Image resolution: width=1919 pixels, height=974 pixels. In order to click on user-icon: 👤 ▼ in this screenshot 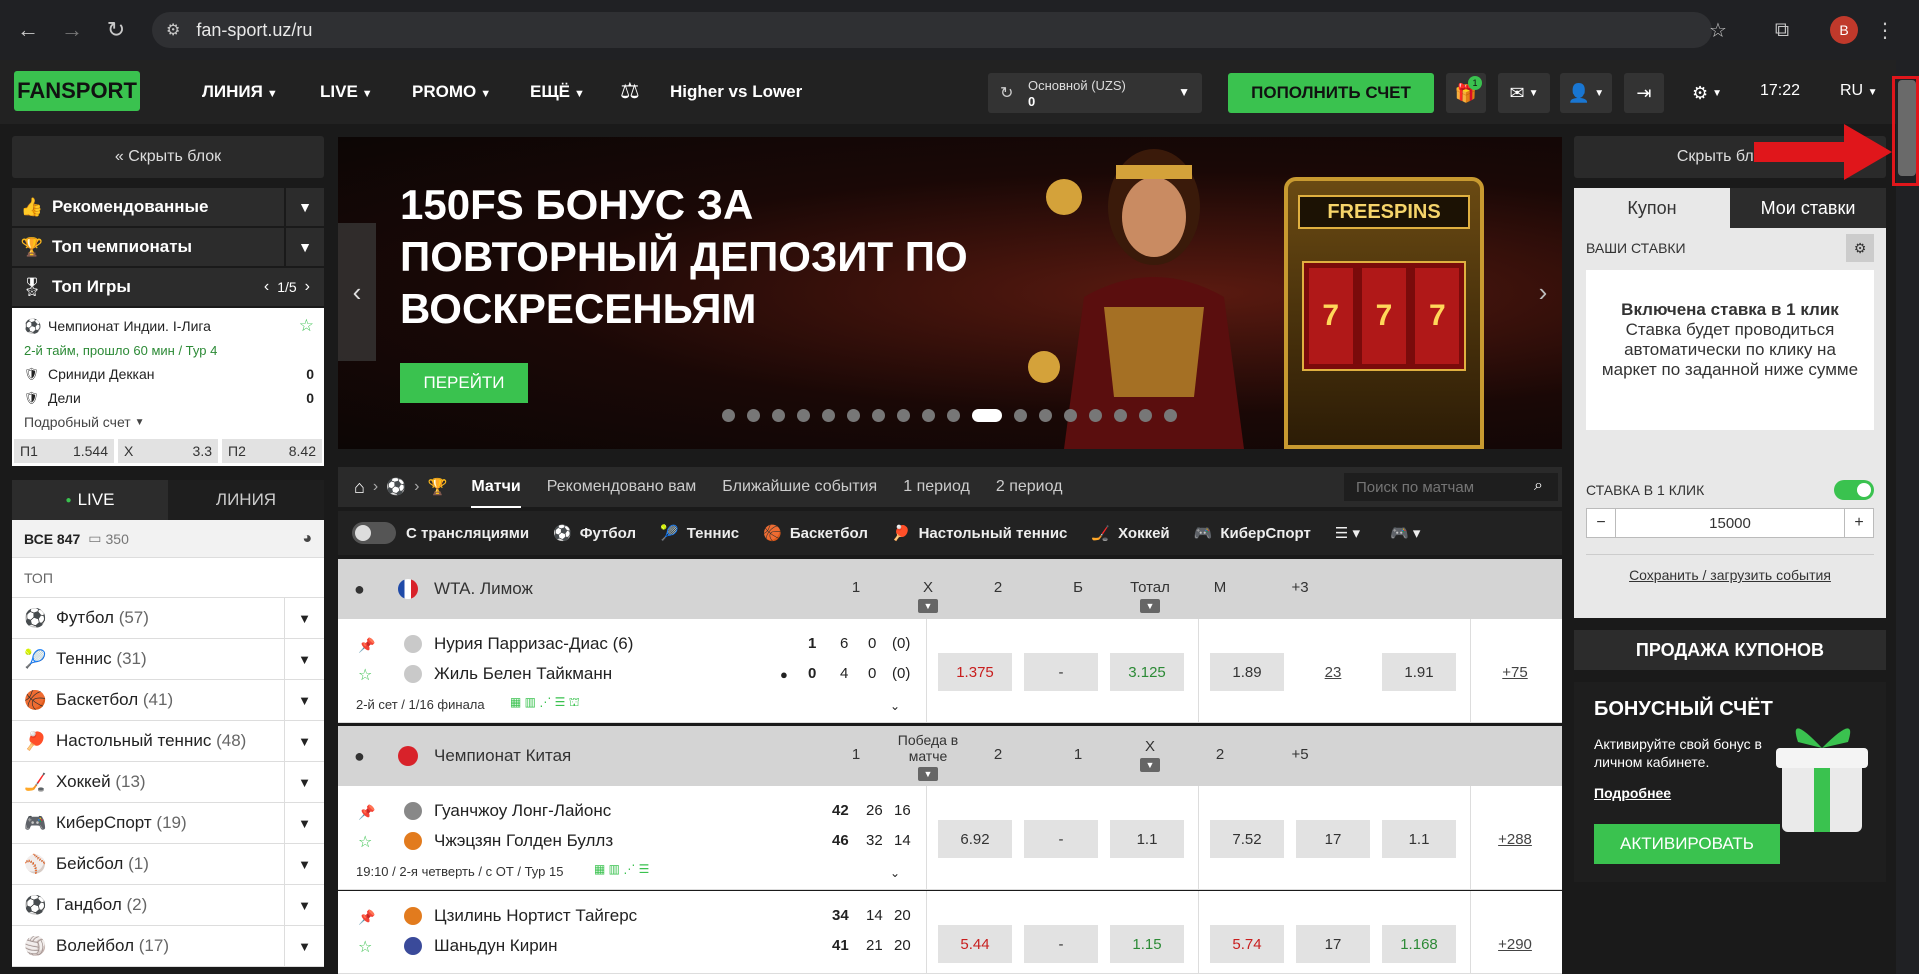, I will do `click(1586, 93)`.